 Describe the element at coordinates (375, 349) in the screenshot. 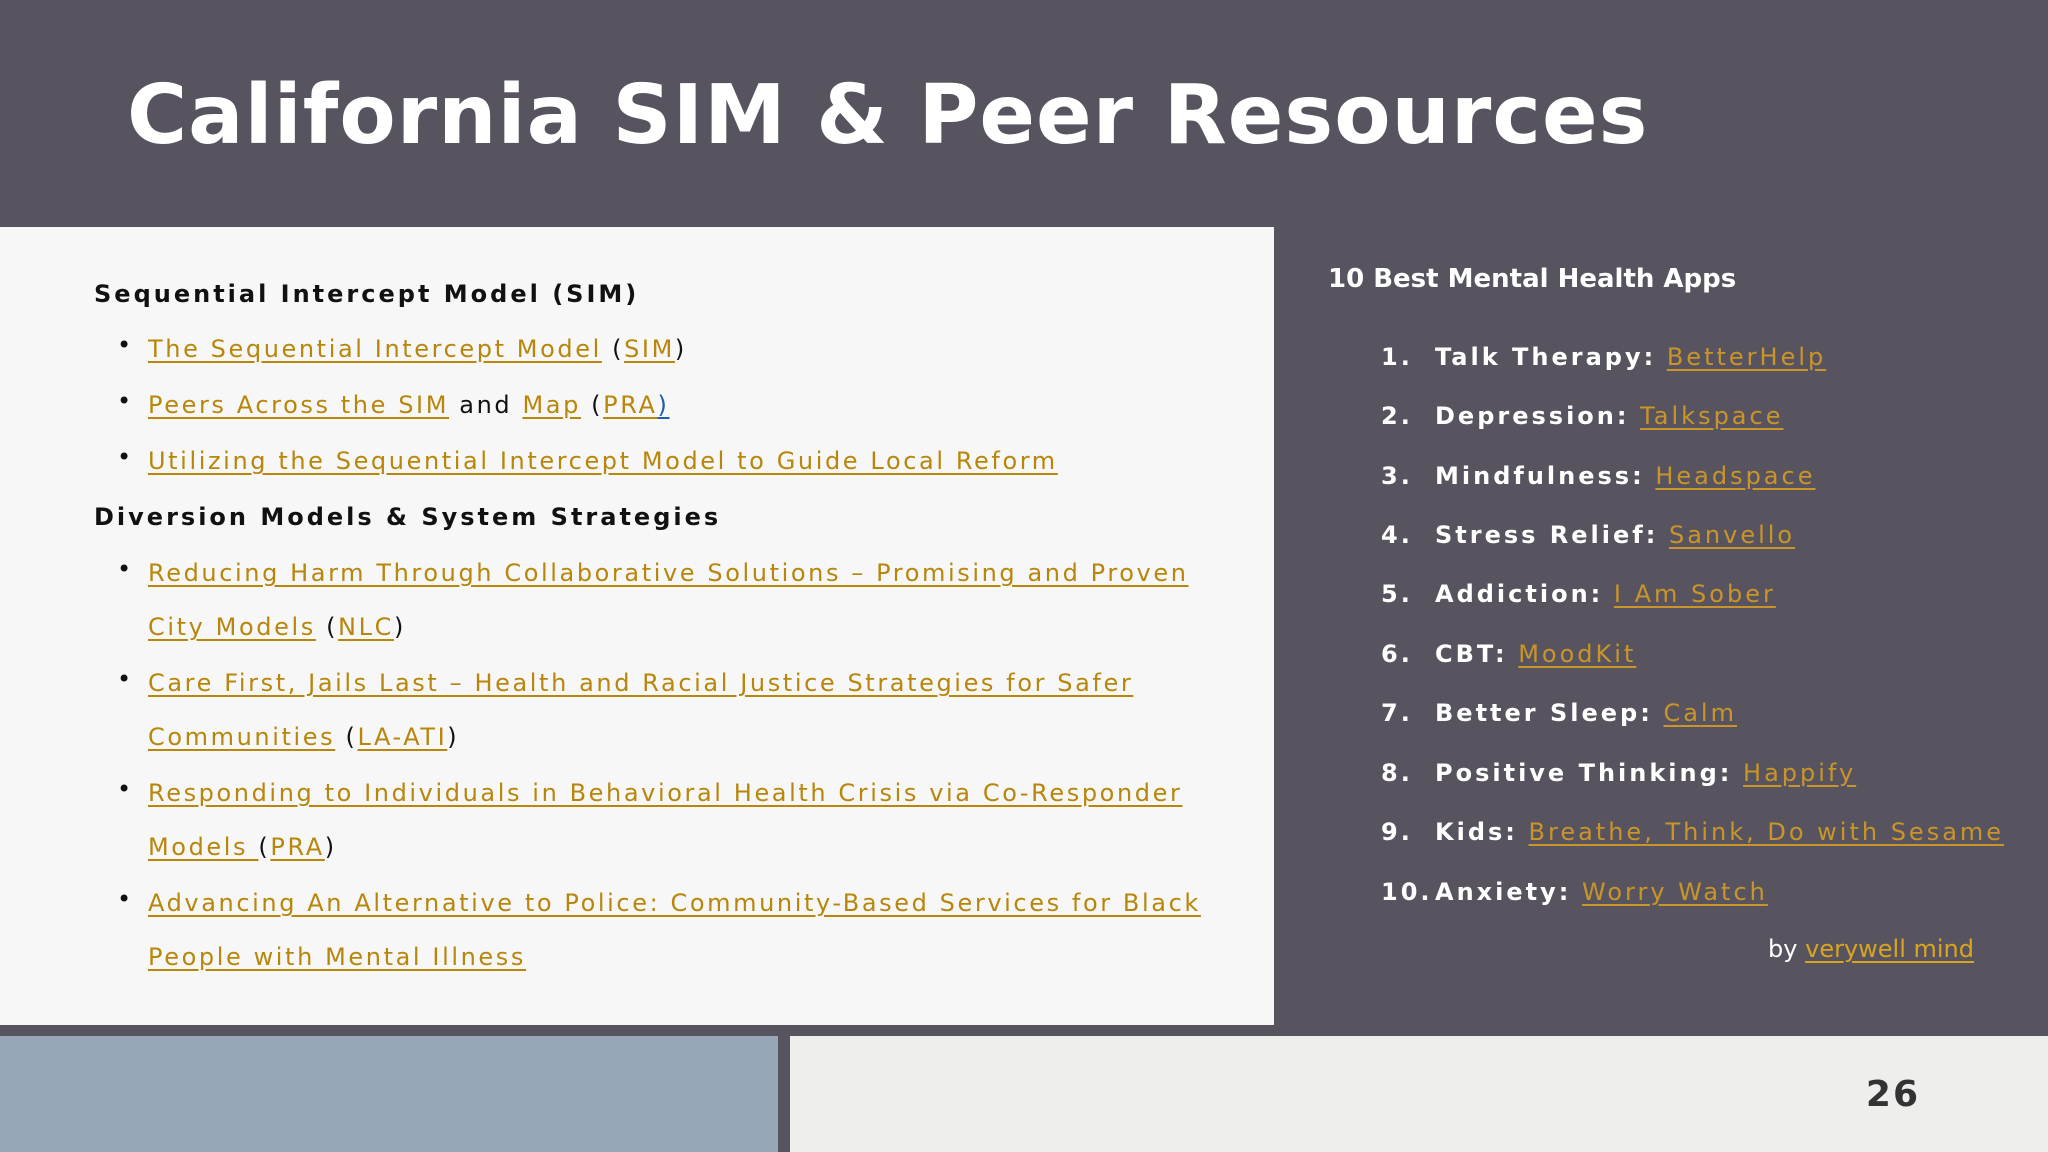

I see `sim-model-link: The Sequential Intercept Model` at that location.